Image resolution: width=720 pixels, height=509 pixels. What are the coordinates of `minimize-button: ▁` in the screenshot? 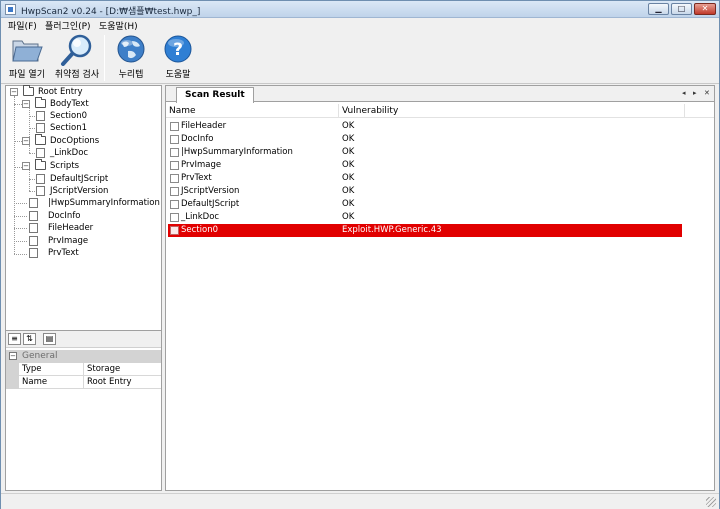 It's located at (658, 9).